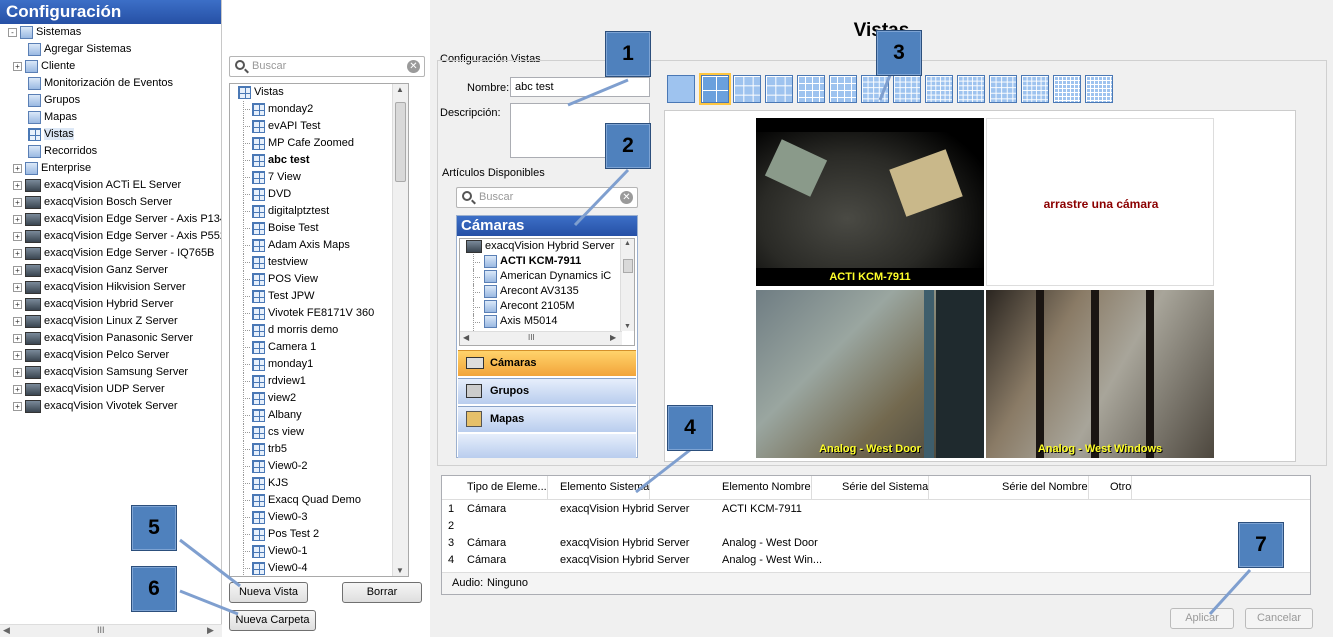 This screenshot has height=637, width=1333. I want to click on callout-6: 6, so click(154, 589).